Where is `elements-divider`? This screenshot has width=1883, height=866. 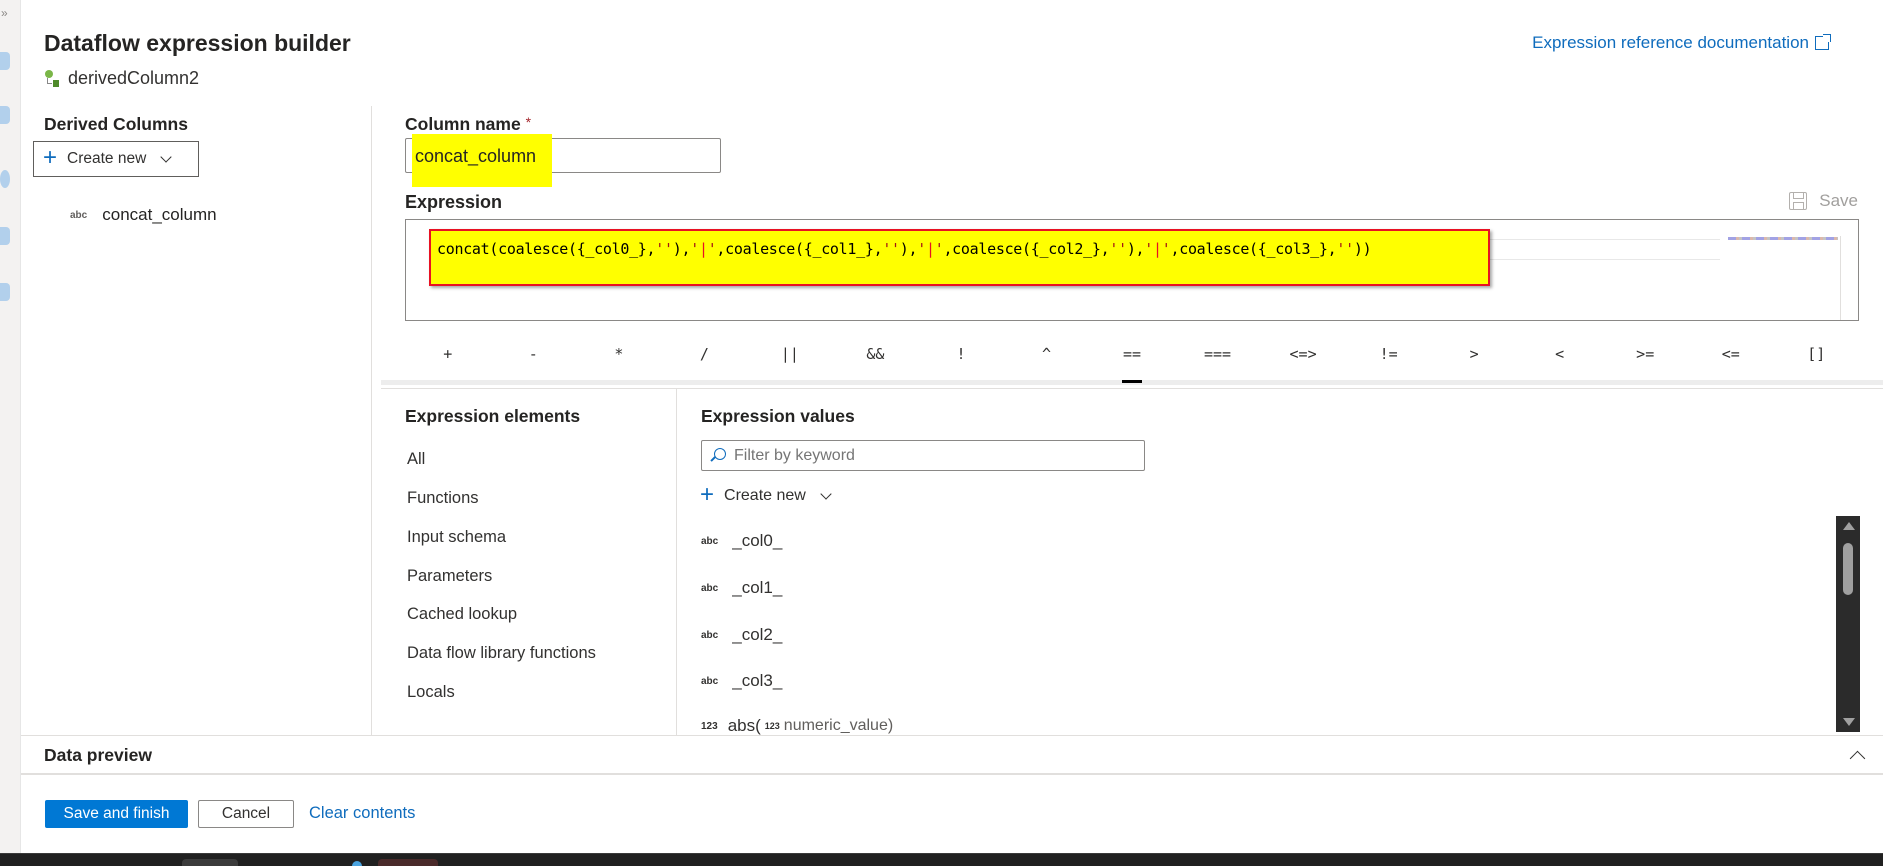
elements-divider is located at coordinates (676, 562).